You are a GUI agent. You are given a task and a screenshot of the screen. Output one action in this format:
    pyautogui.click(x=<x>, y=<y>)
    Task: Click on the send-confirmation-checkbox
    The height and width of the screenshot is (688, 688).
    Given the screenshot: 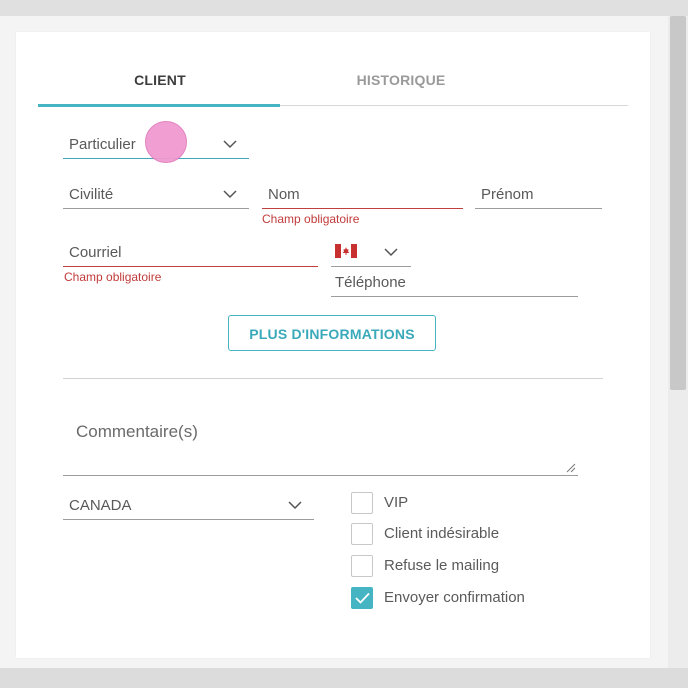 What is the action you would take?
    pyautogui.click(x=362, y=598)
    